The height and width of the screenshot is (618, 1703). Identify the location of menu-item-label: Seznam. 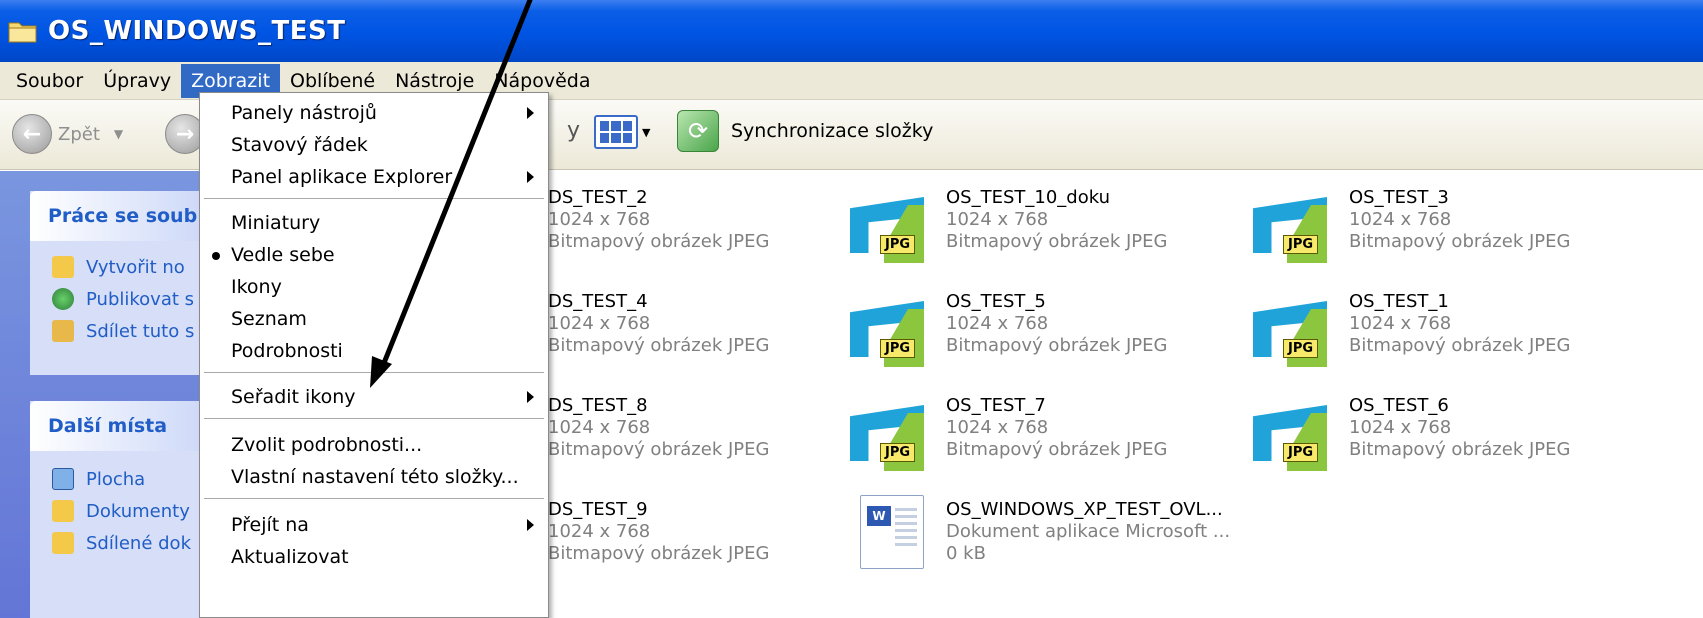
(269, 319).